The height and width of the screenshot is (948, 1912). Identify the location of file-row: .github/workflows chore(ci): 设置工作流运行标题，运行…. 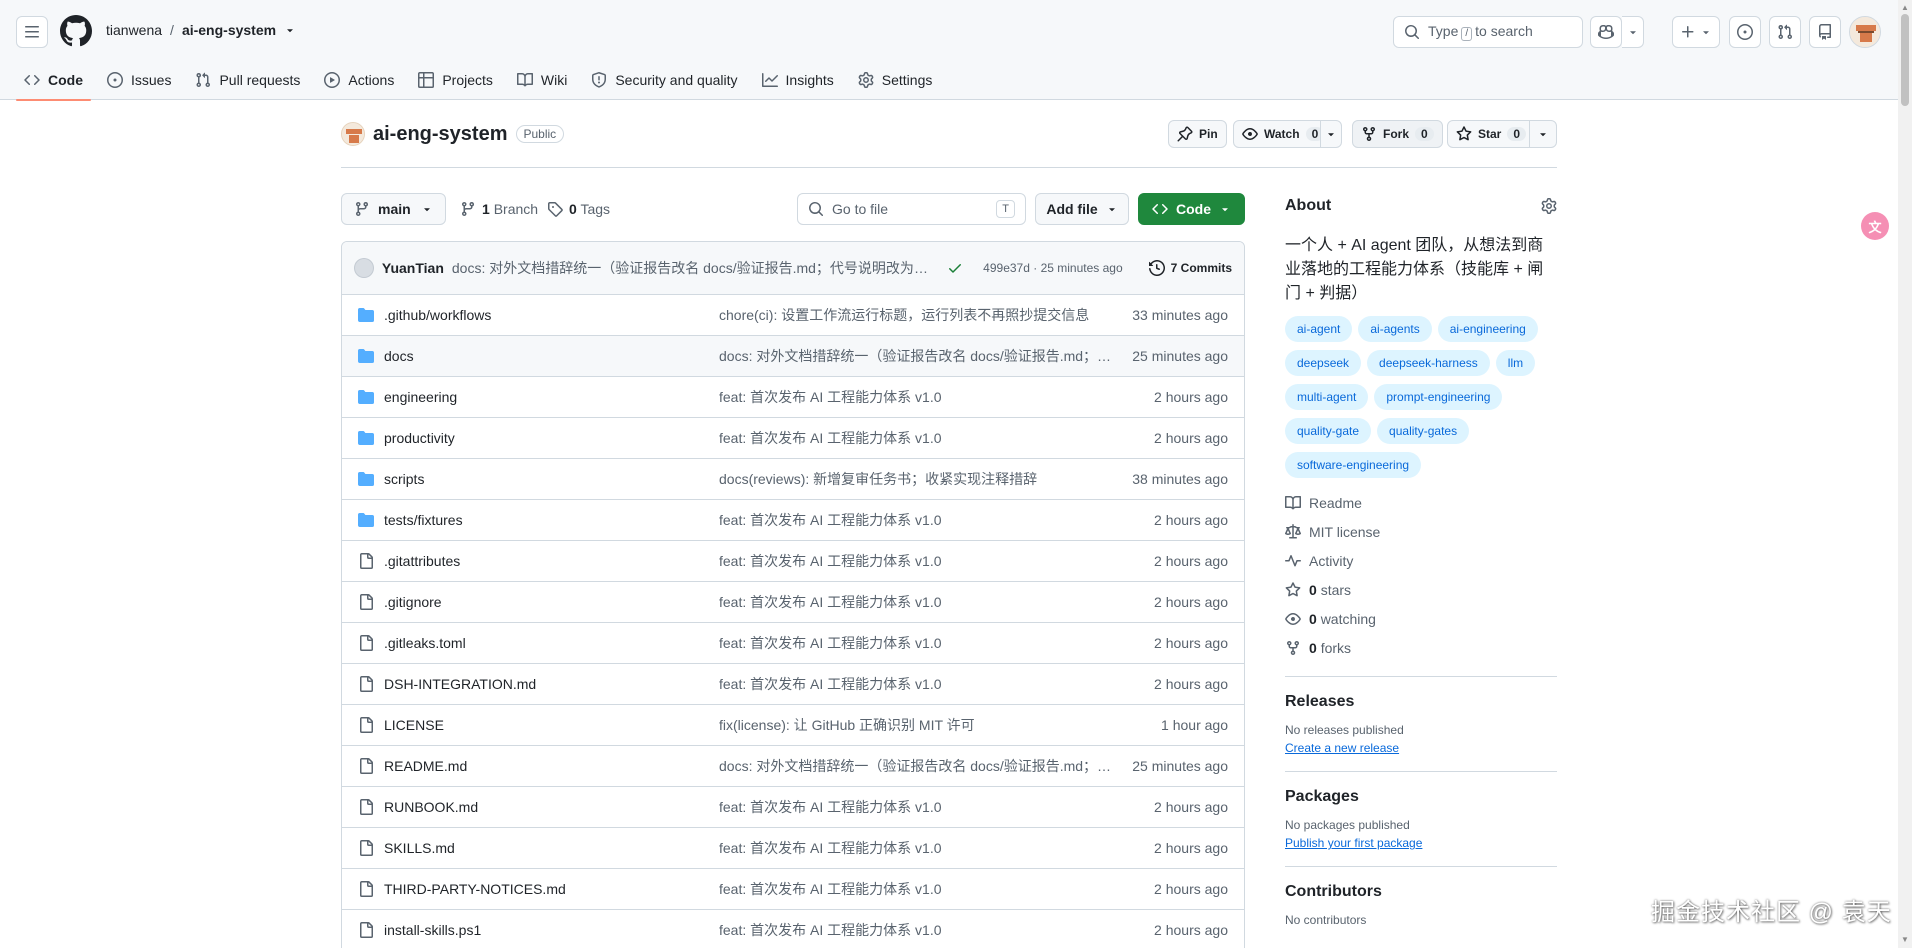
(793, 315).